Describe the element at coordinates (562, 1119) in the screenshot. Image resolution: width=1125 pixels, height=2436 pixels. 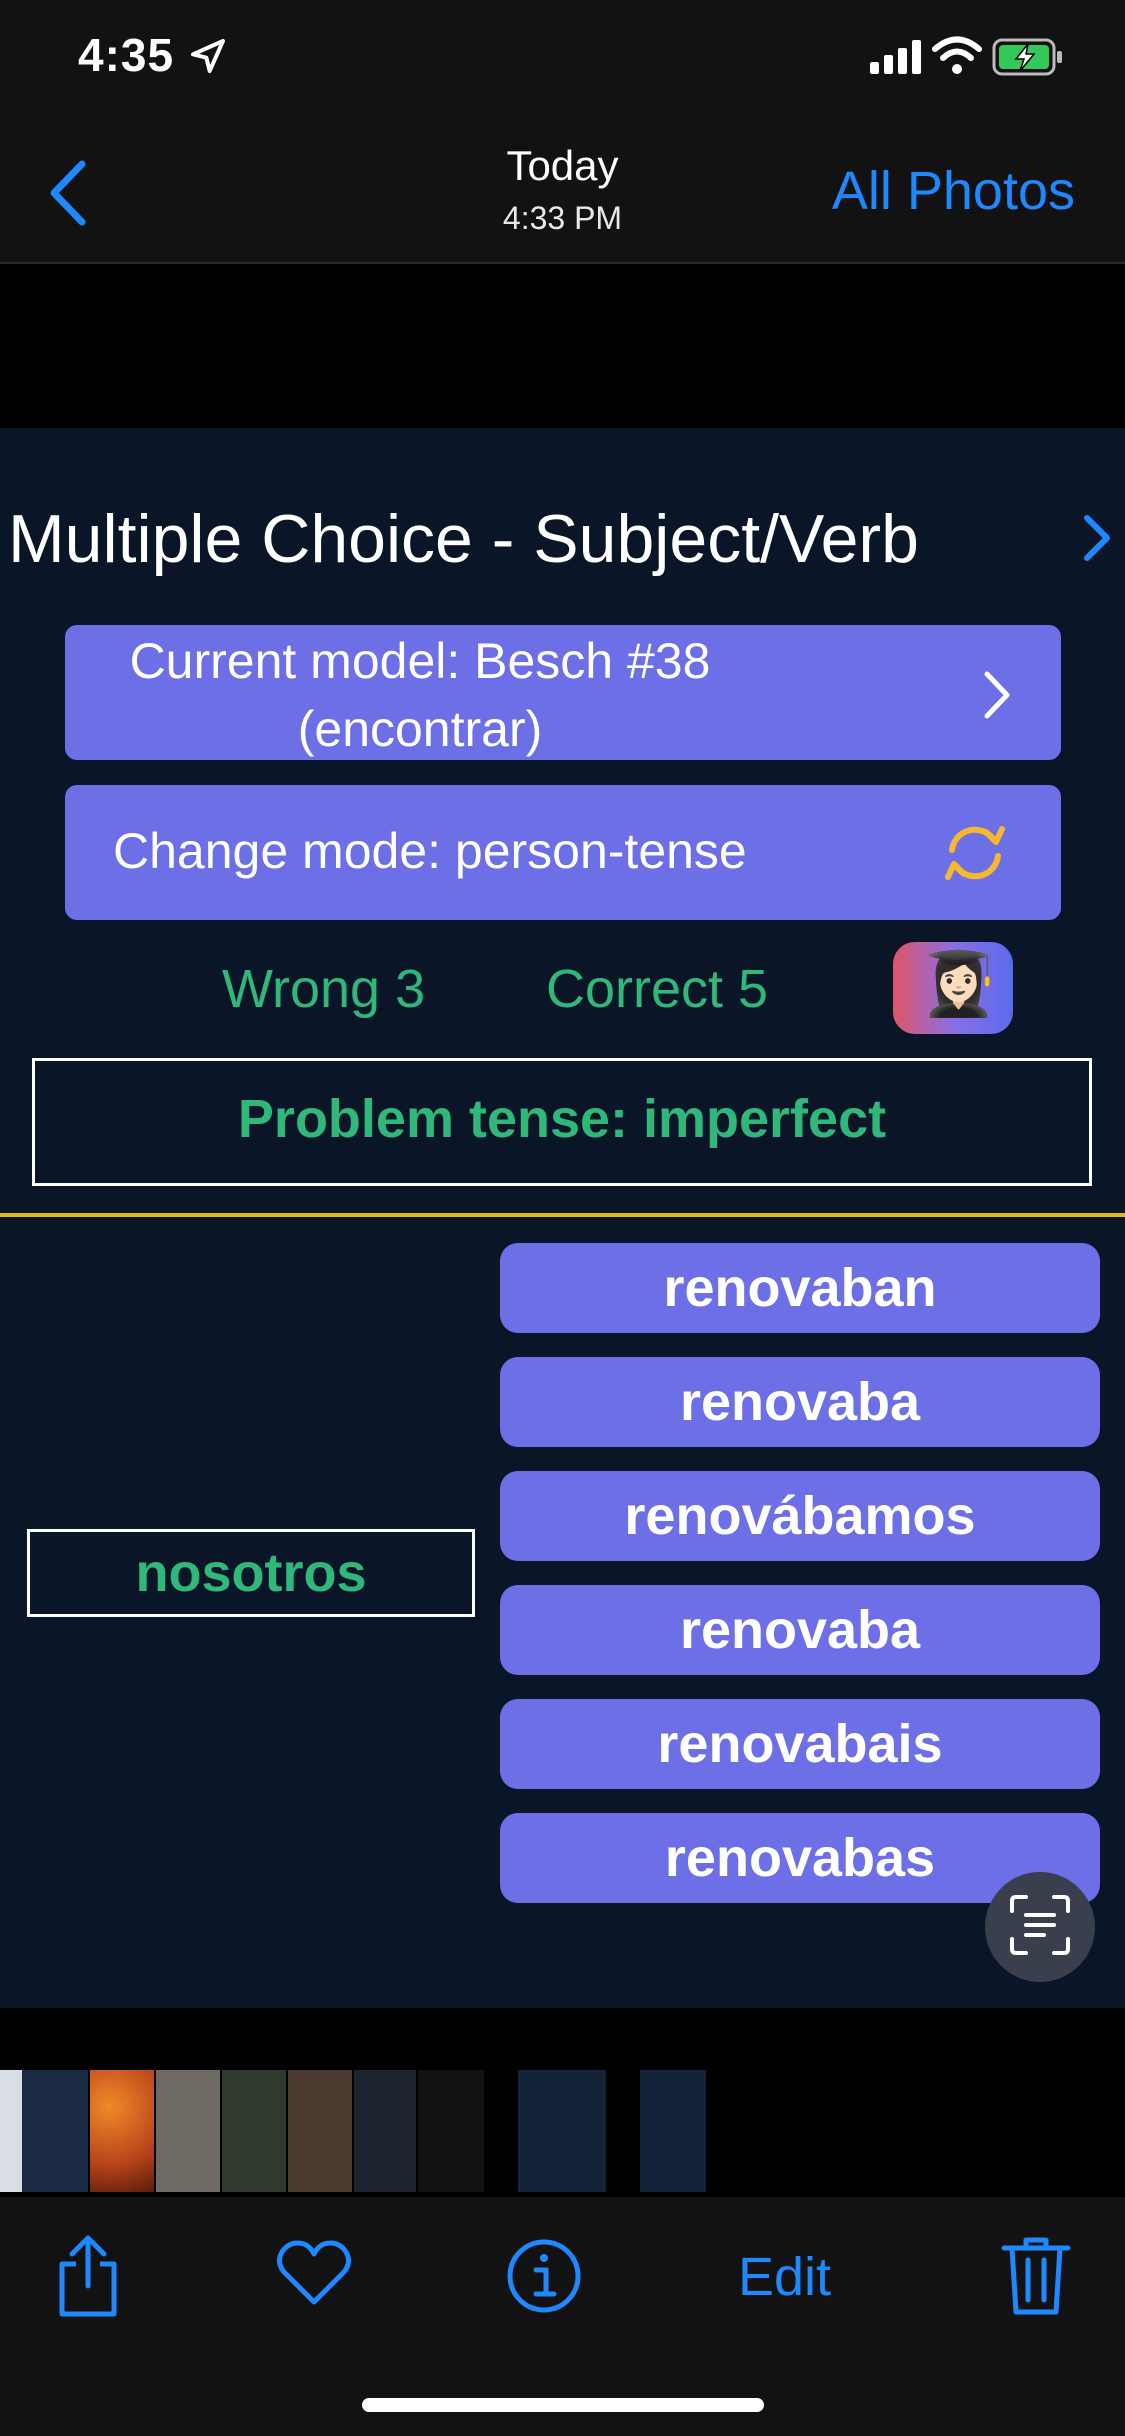
I see `problem-tense-label: Problem tense: imperfect` at that location.